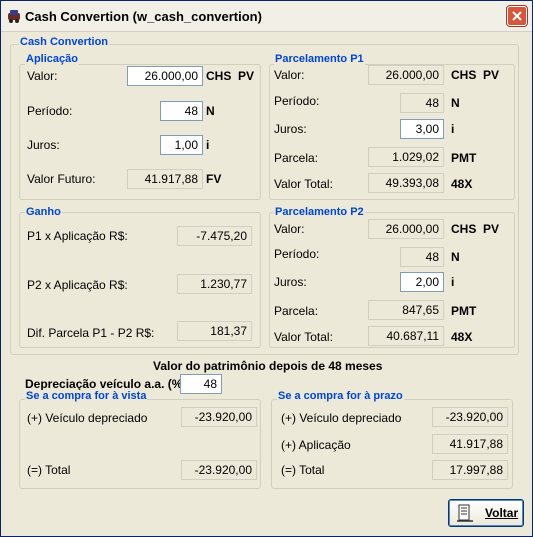 Image resolution: width=533 pixels, height=537 pixels. Describe the element at coordinates (406, 183) in the screenshot. I see `p1-total-output: 49.393,08` at that location.